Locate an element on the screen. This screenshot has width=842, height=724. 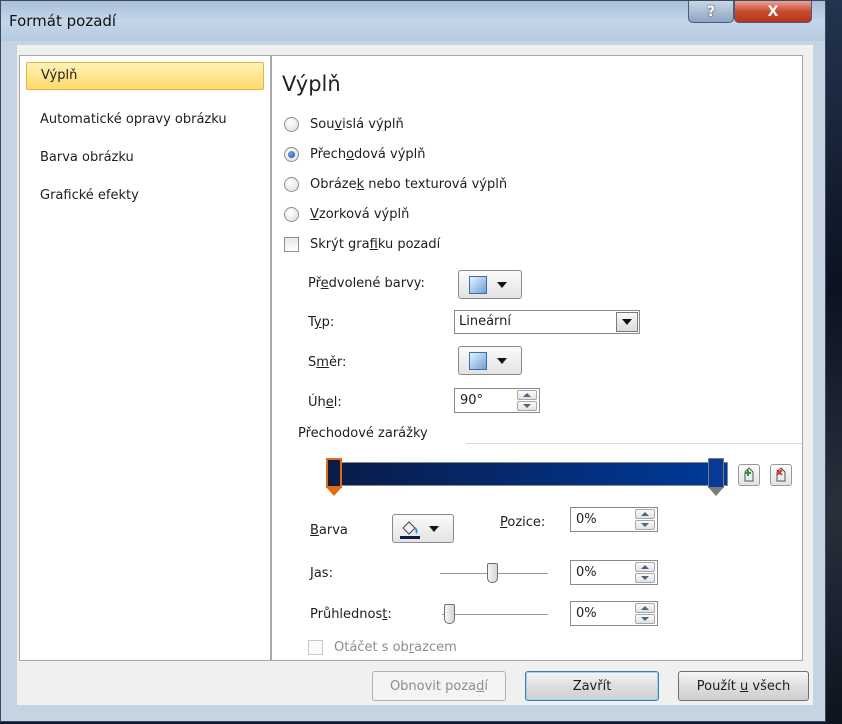
nav-item-picture-corrections: Automatické opravy obrázku is located at coordinates (145, 121).